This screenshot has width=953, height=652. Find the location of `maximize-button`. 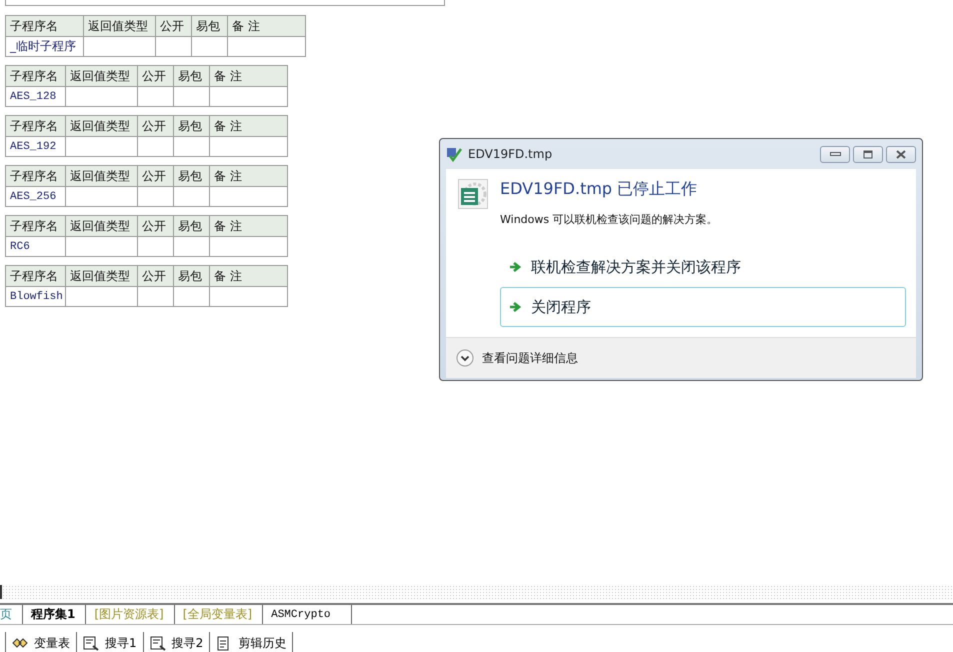

maximize-button is located at coordinates (868, 154).